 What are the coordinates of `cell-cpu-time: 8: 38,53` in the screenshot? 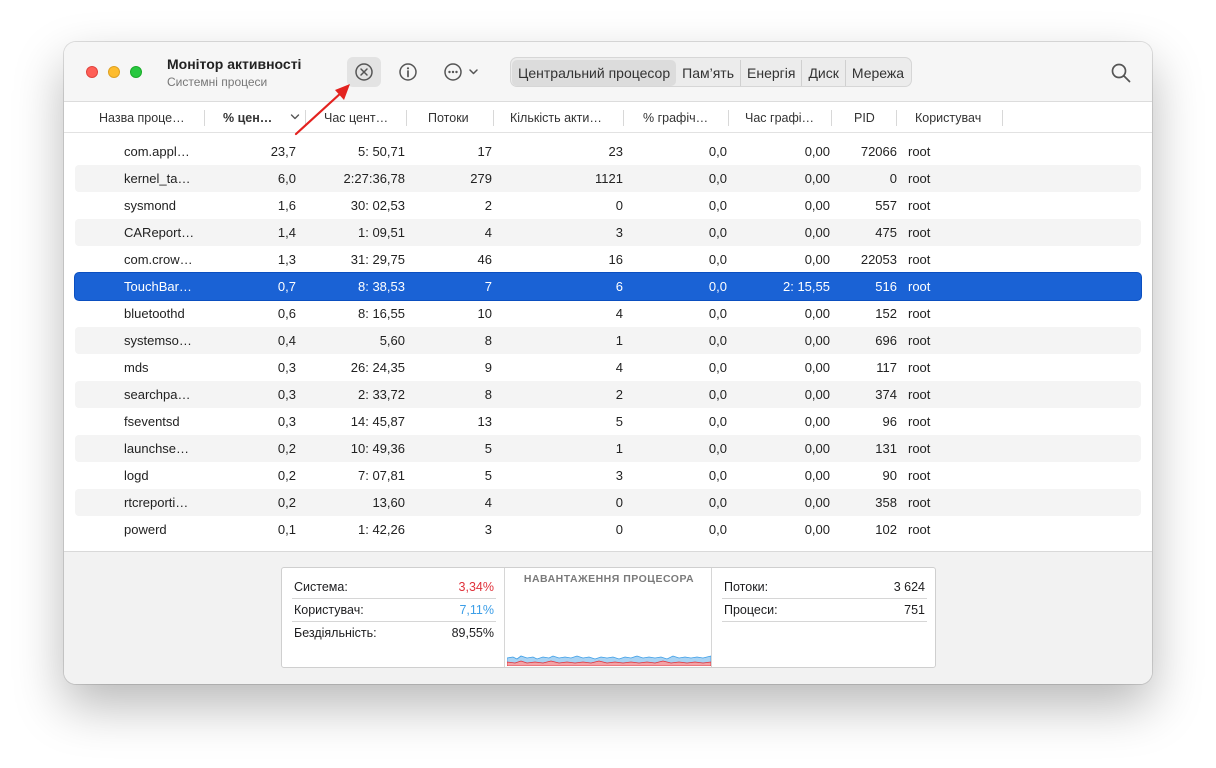 It's located at (381, 286).